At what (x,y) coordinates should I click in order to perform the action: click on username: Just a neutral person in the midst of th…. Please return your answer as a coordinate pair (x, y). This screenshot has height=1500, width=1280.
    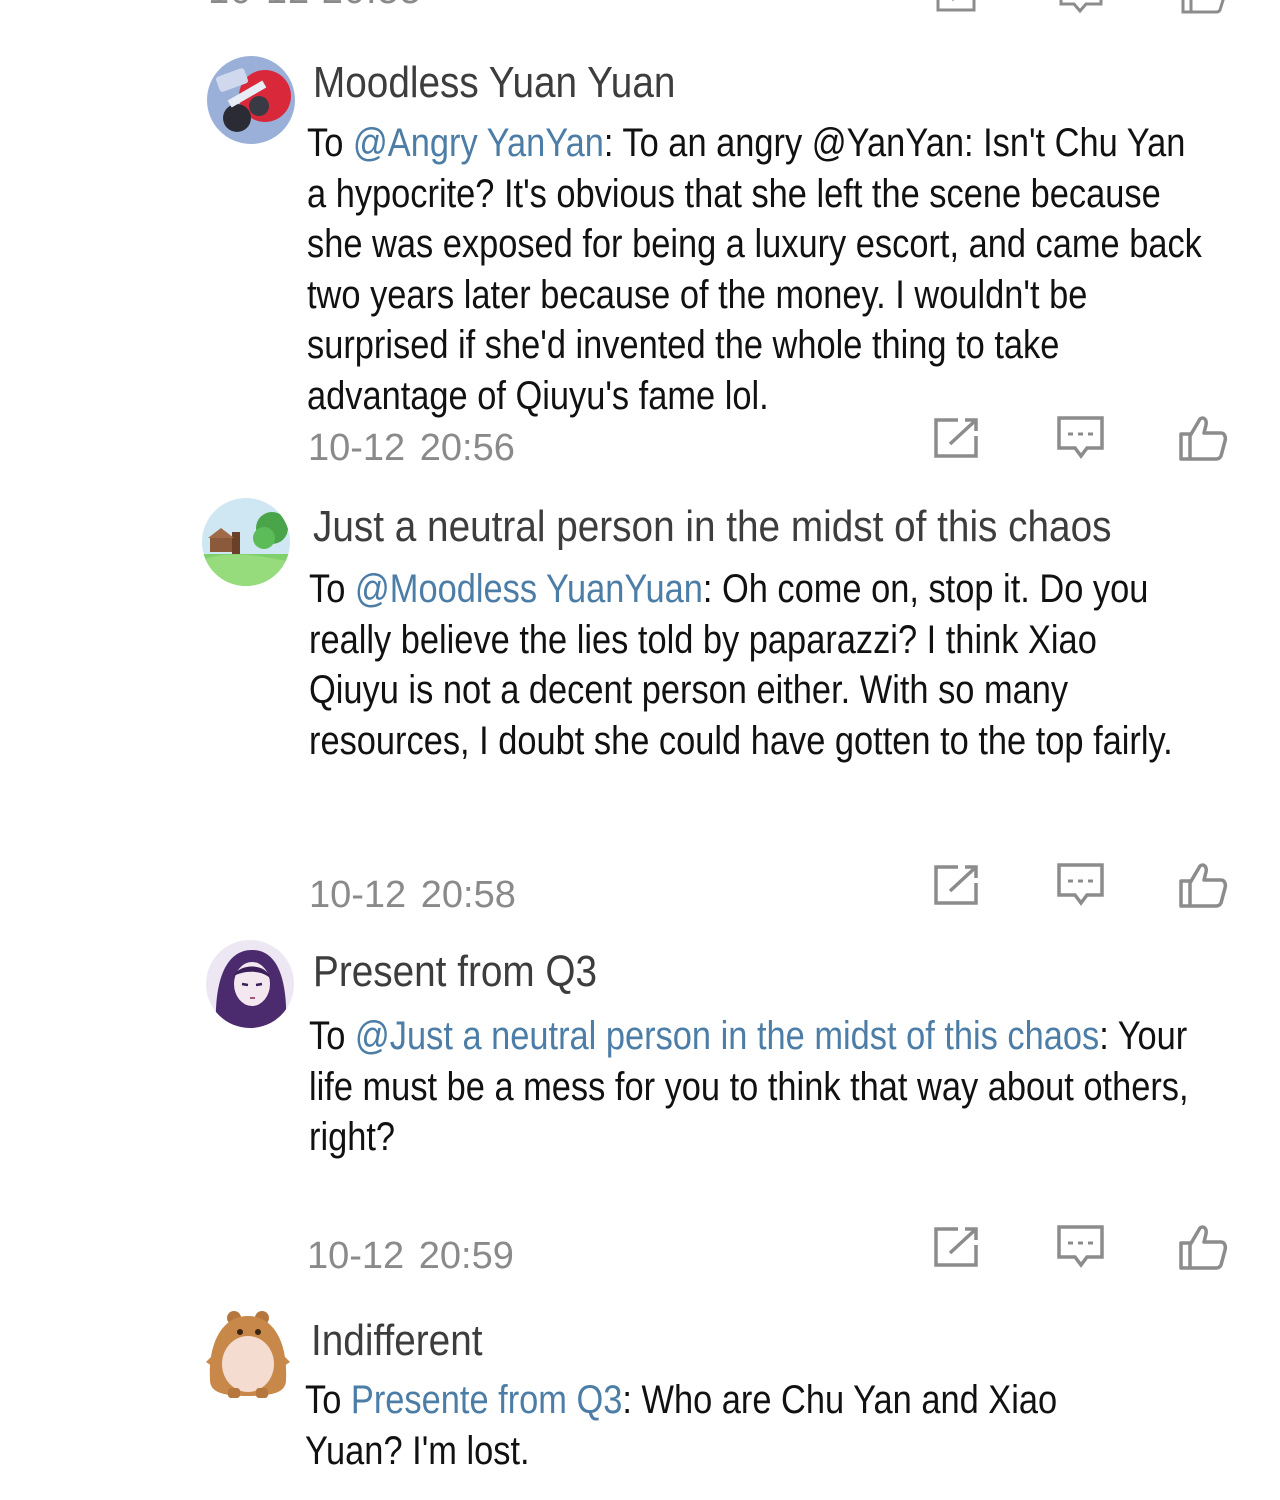
    Looking at the image, I should click on (712, 527).